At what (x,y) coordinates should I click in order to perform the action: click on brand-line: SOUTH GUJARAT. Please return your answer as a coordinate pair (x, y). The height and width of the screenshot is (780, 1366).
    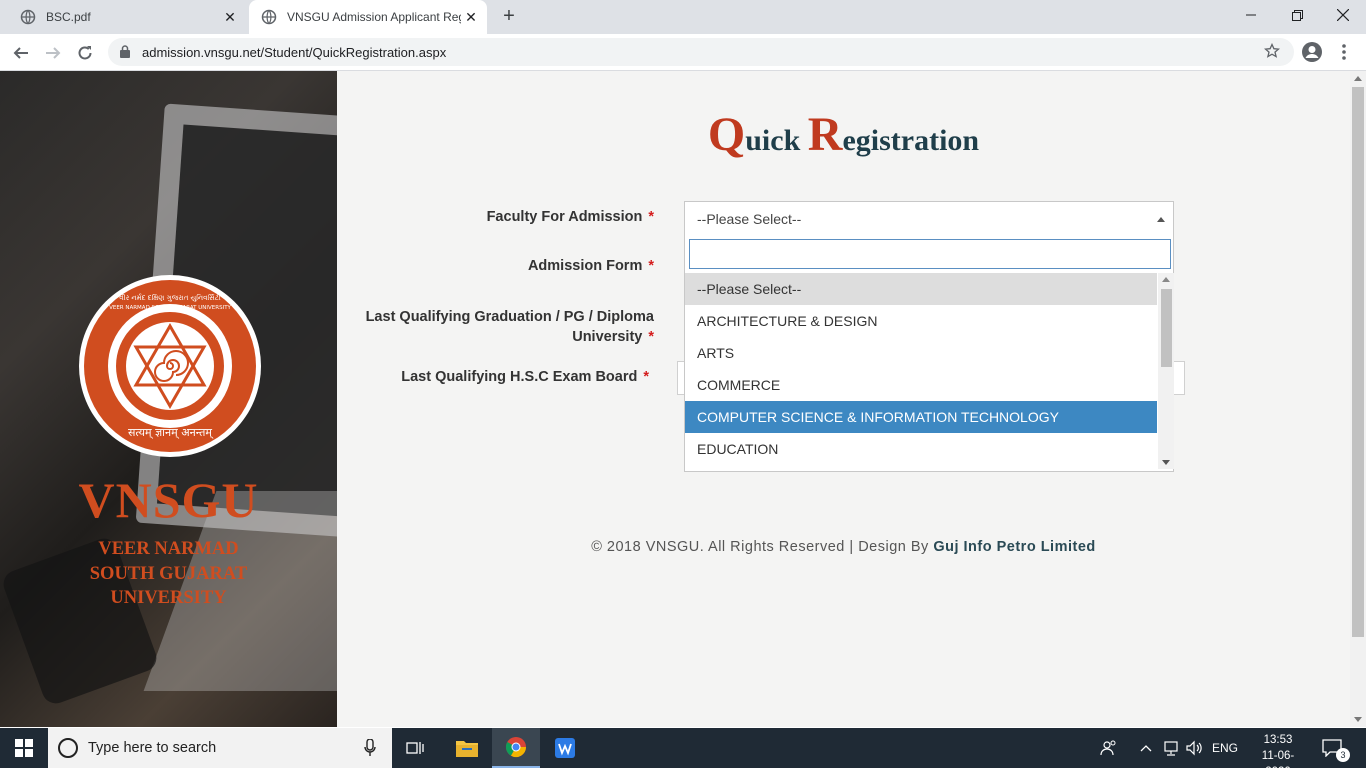
    Looking at the image, I should click on (168, 573).